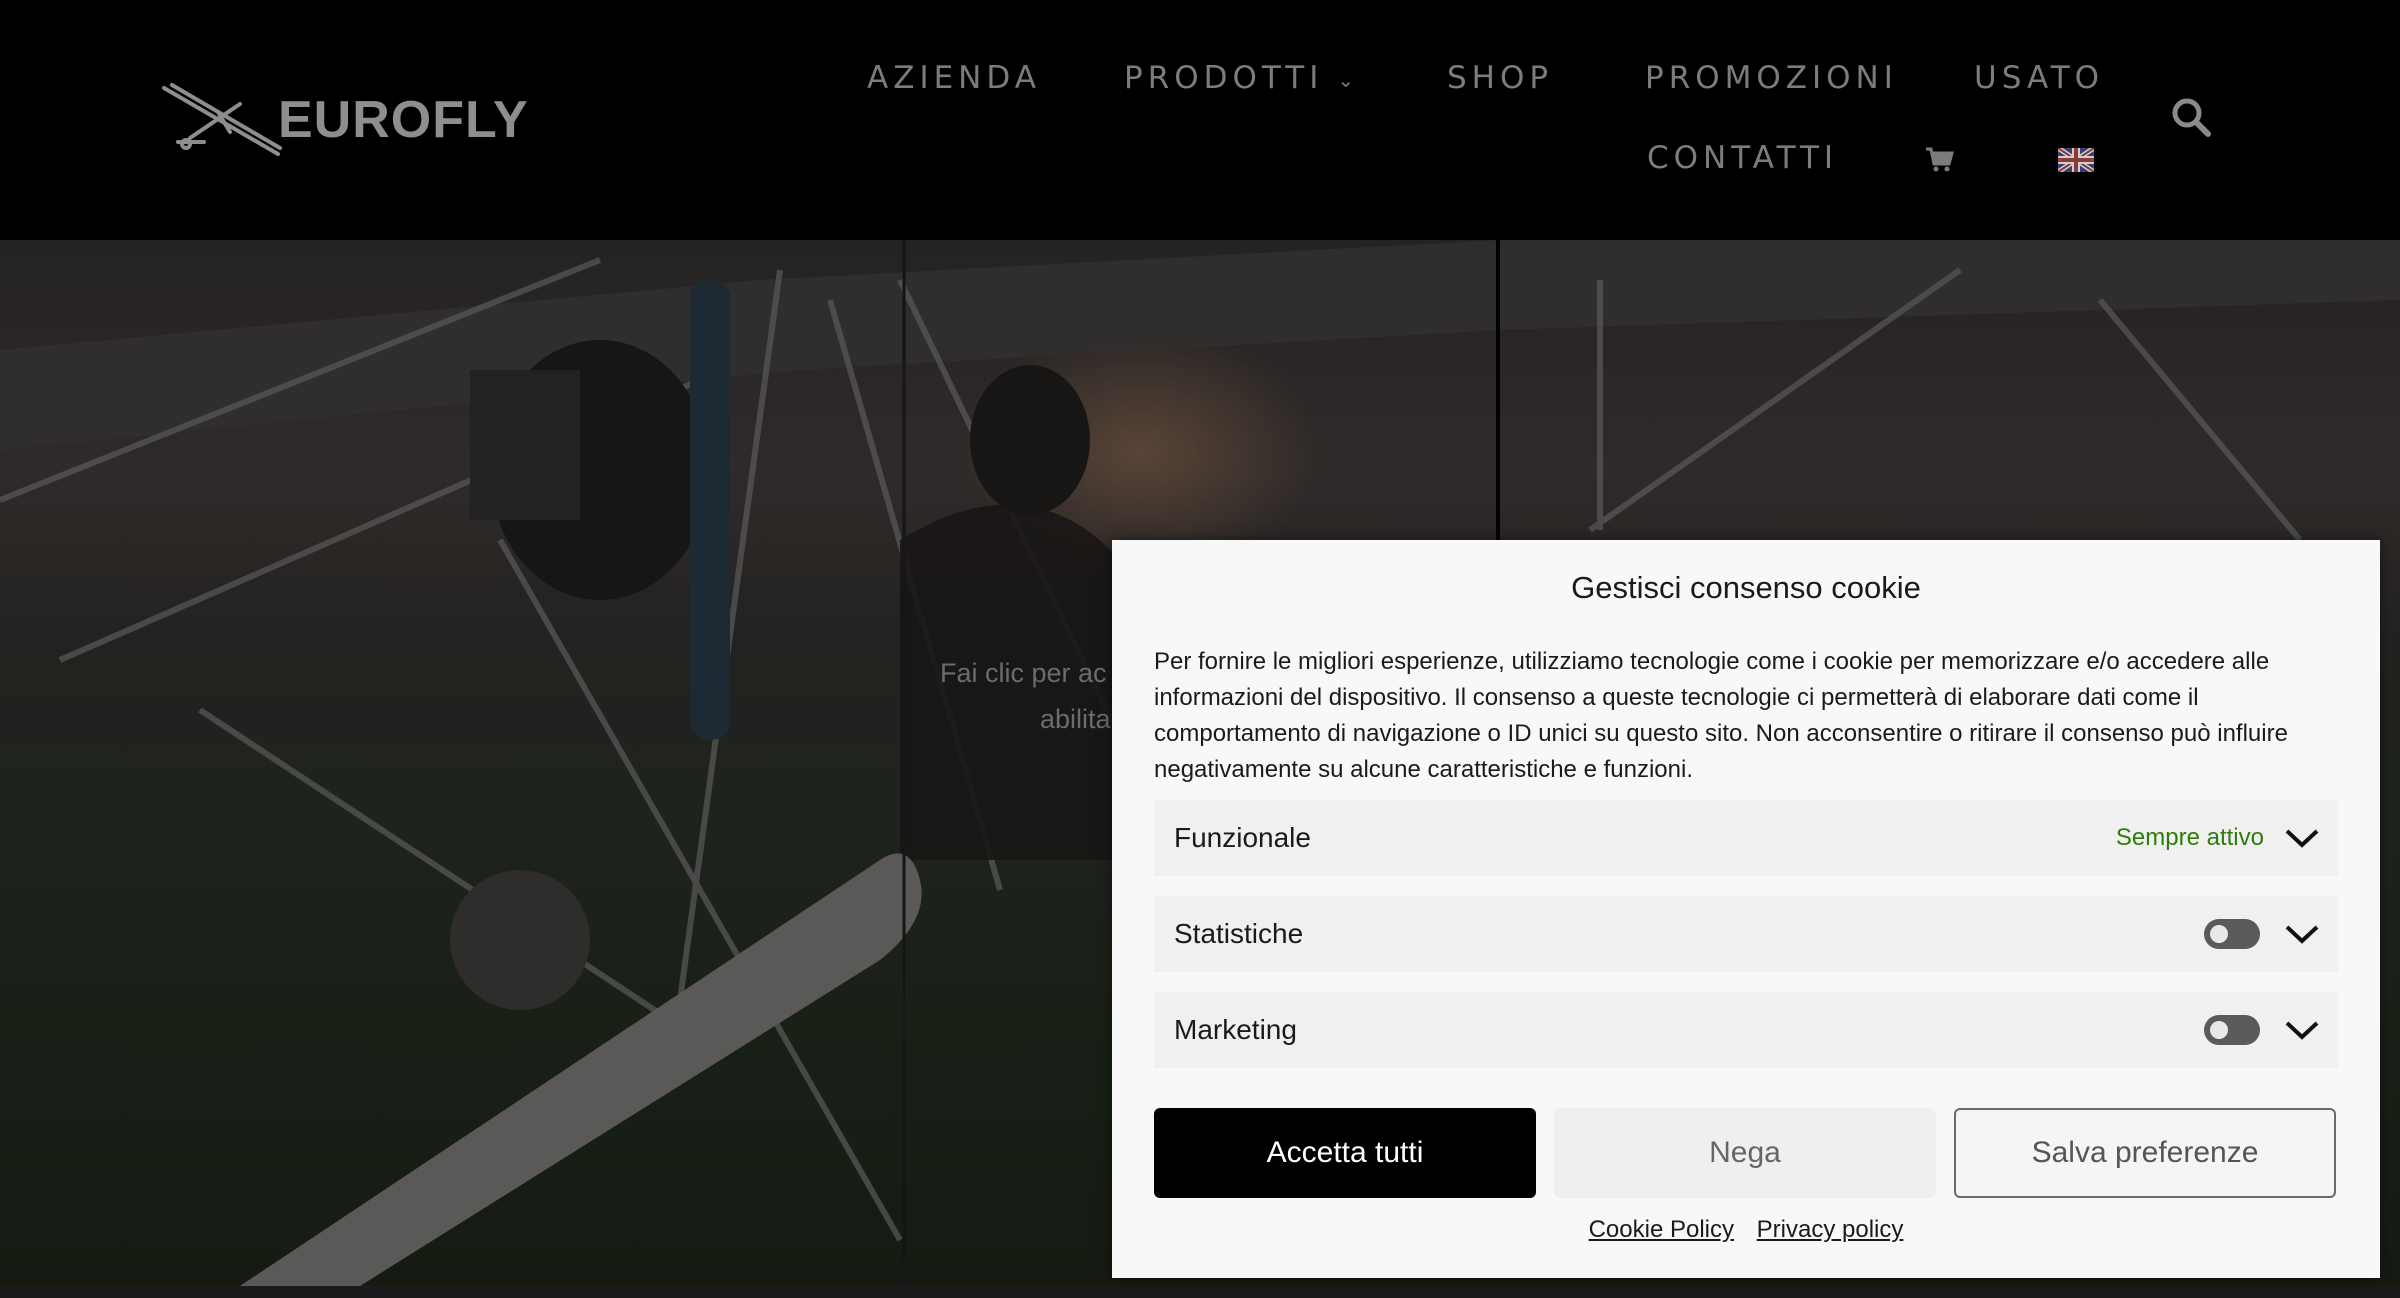 The height and width of the screenshot is (1298, 2400). I want to click on marketing-toggle, so click(2232, 1030).